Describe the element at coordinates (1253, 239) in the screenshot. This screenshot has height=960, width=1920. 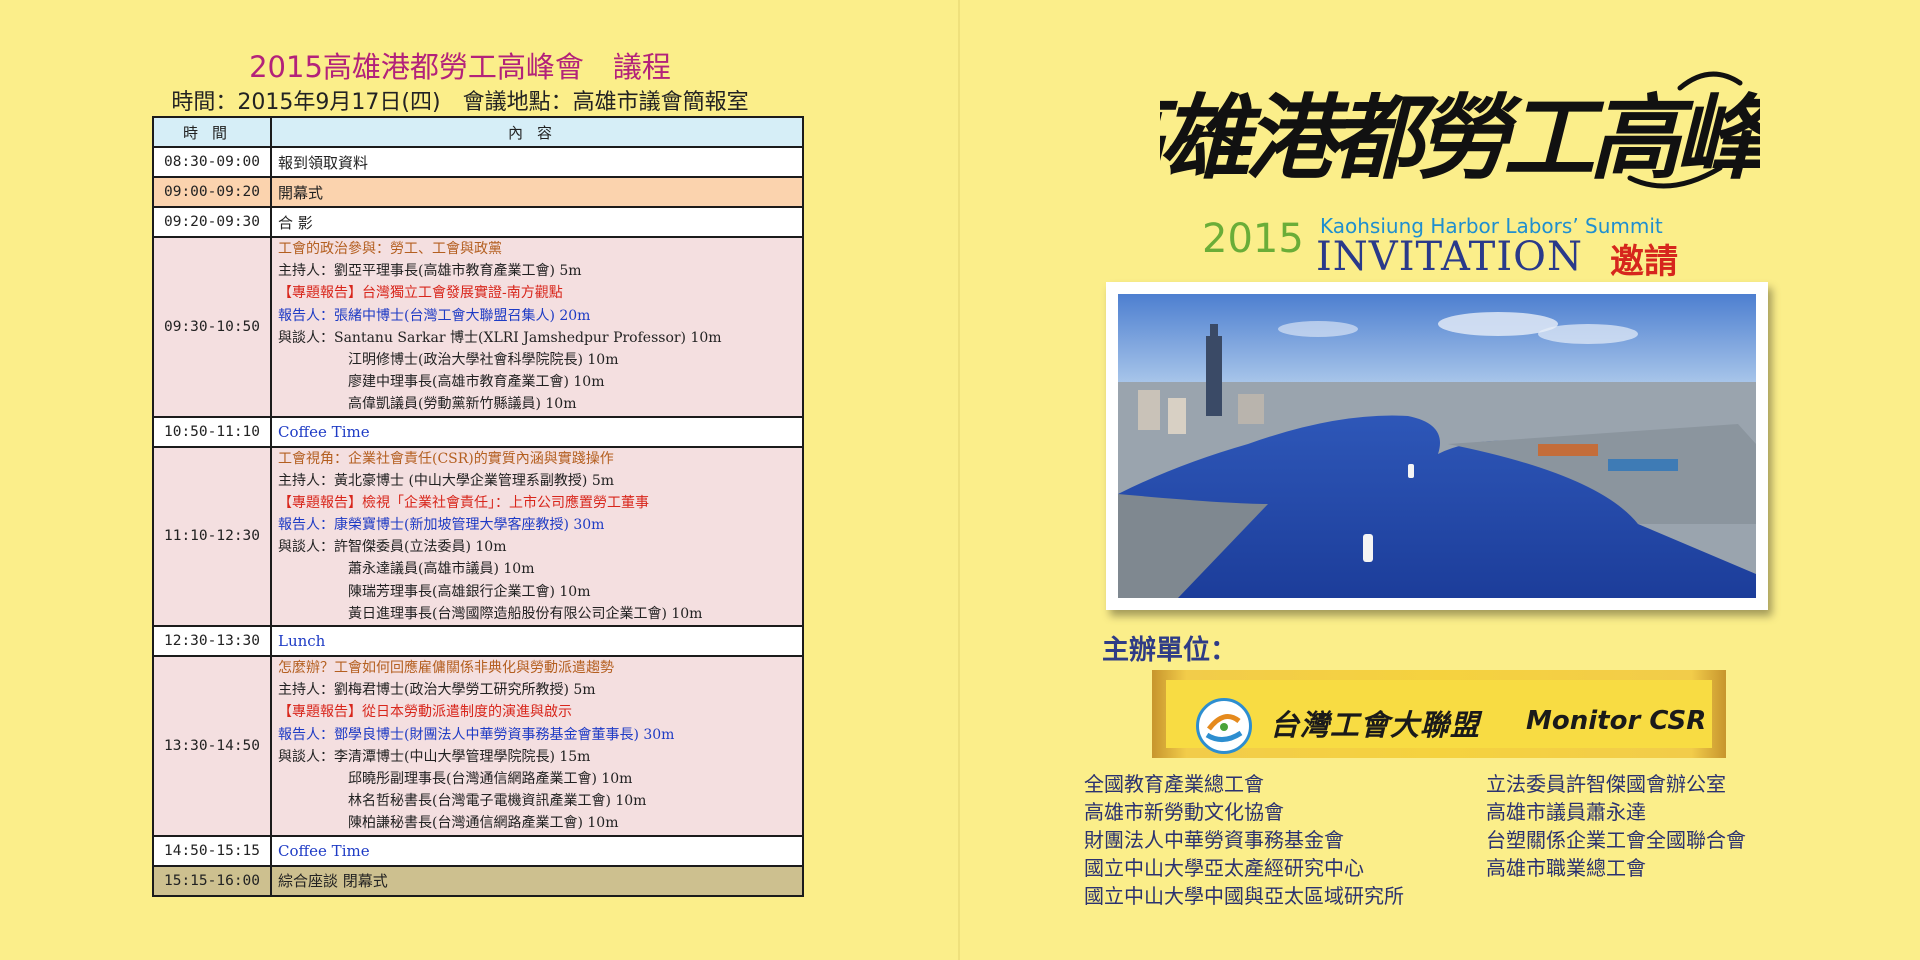
I see `year: 2015` at that location.